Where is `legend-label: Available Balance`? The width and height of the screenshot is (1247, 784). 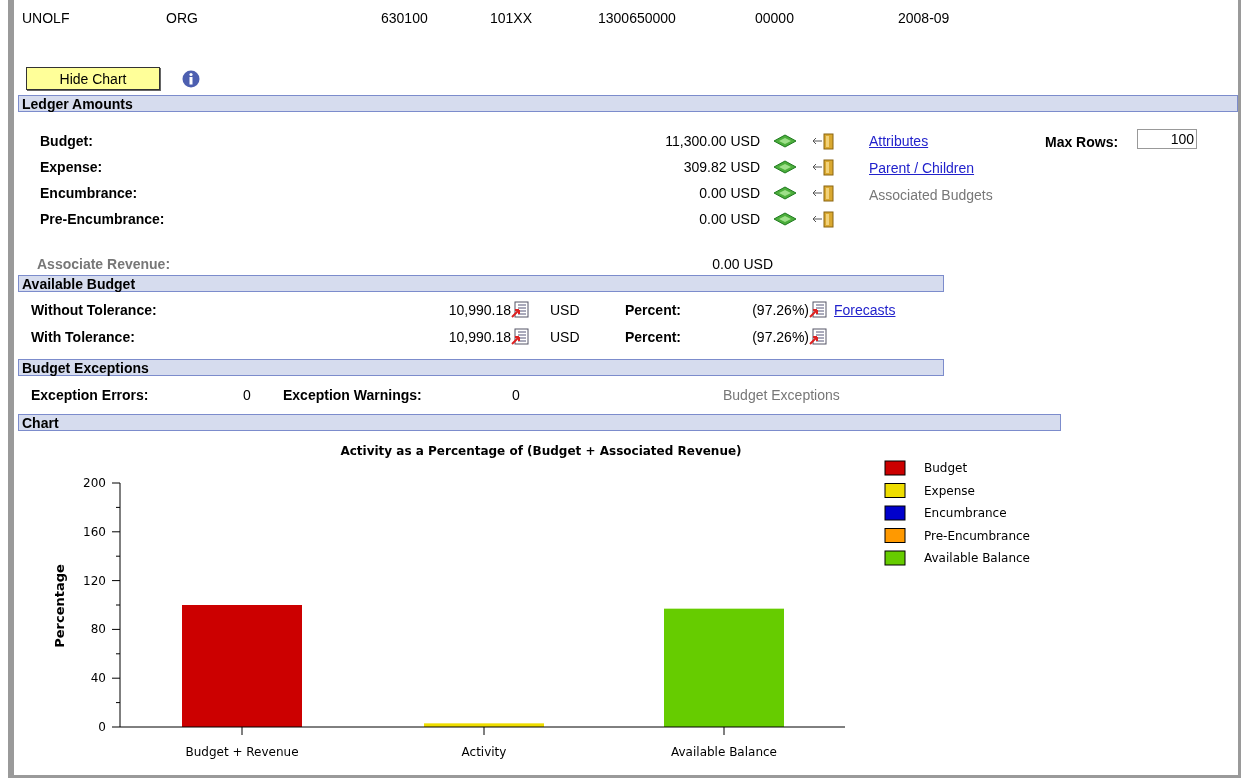
legend-label: Available Balance is located at coordinates (977, 558).